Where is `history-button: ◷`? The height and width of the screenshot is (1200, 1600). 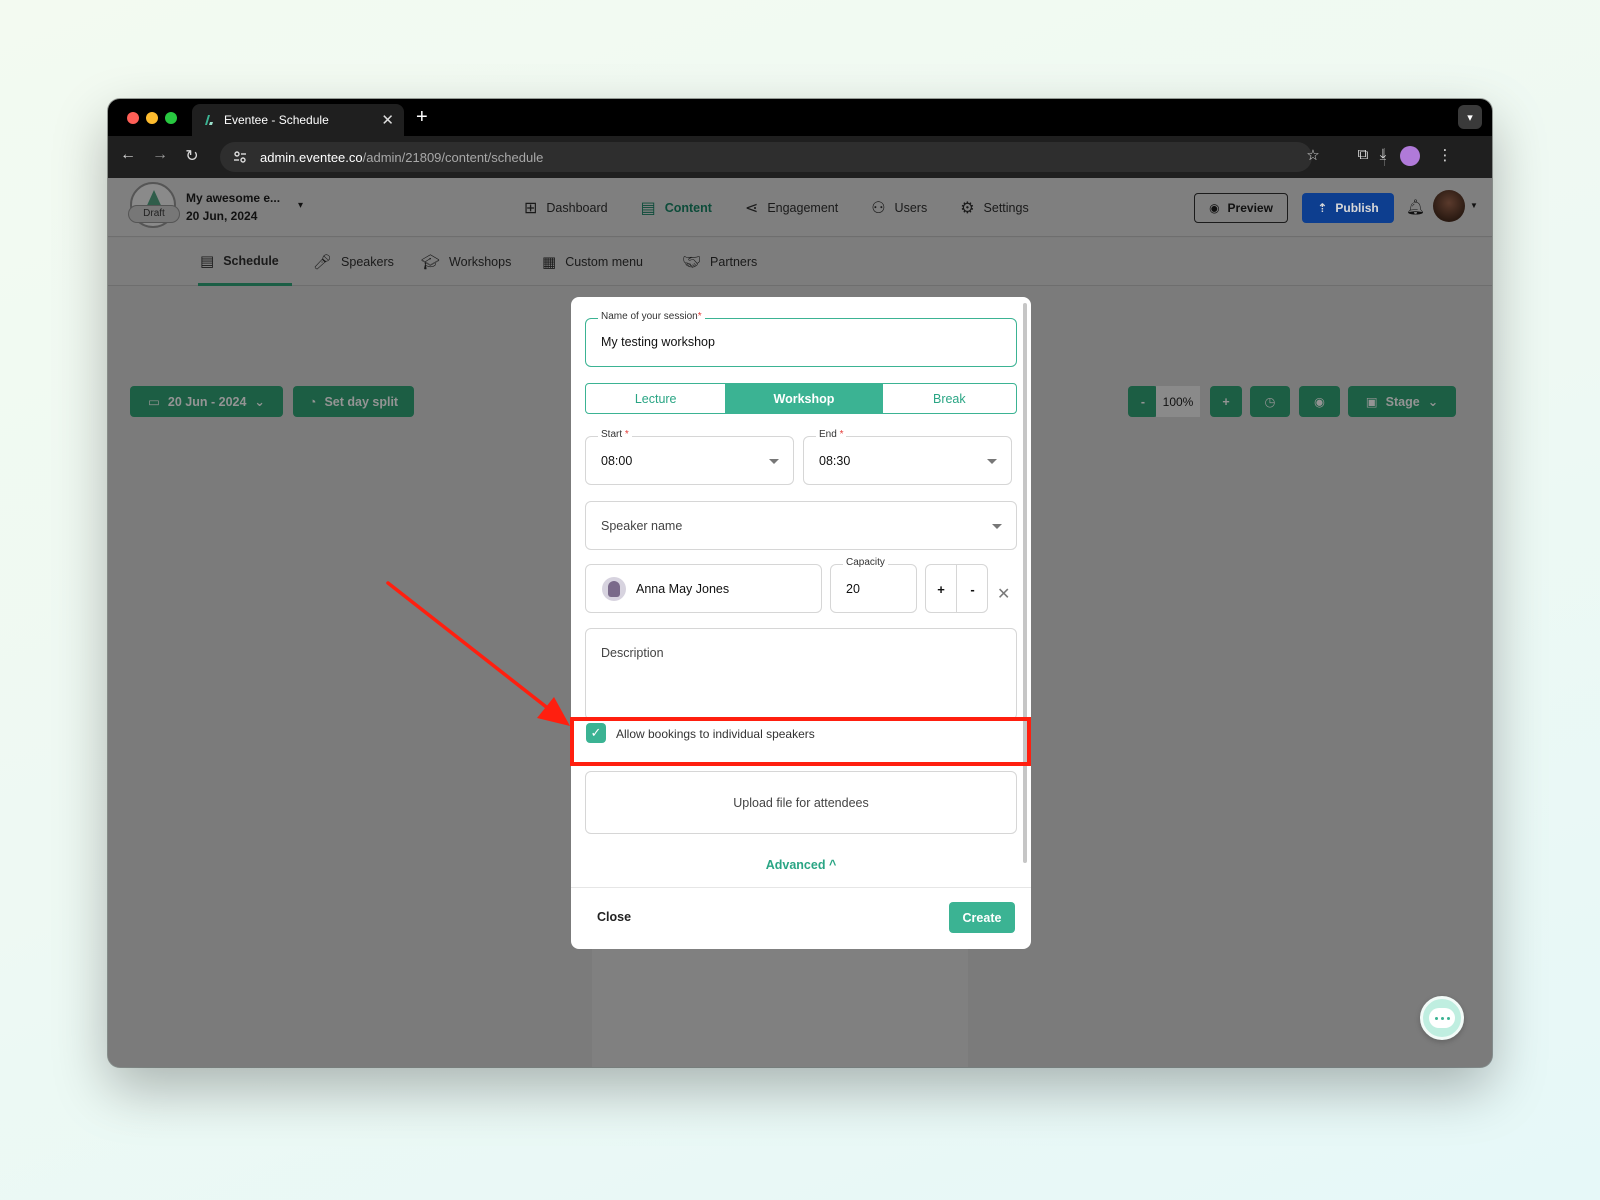 history-button: ◷ is located at coordinates (1270, 401).